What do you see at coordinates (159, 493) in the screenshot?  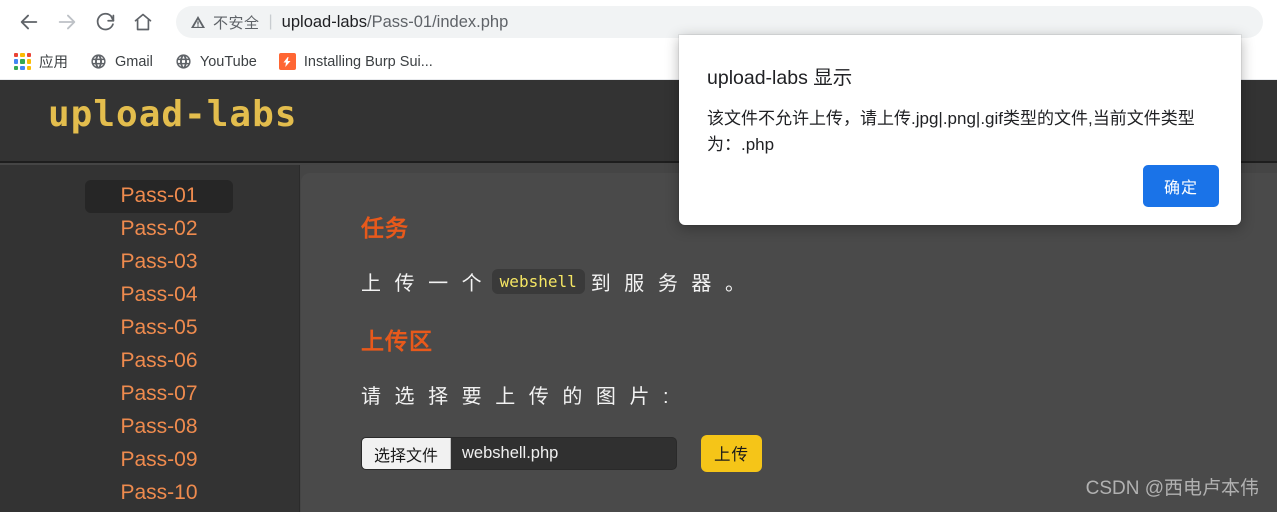 I see `sidebar-item-pass-10: Pass-10` at bounding box center [159, 493].